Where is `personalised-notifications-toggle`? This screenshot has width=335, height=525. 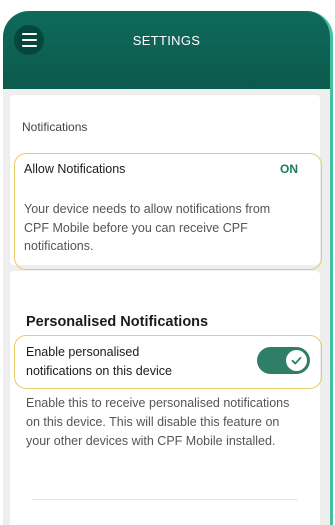 personalised-notifications-toggle is located at coordinates (283, 360).